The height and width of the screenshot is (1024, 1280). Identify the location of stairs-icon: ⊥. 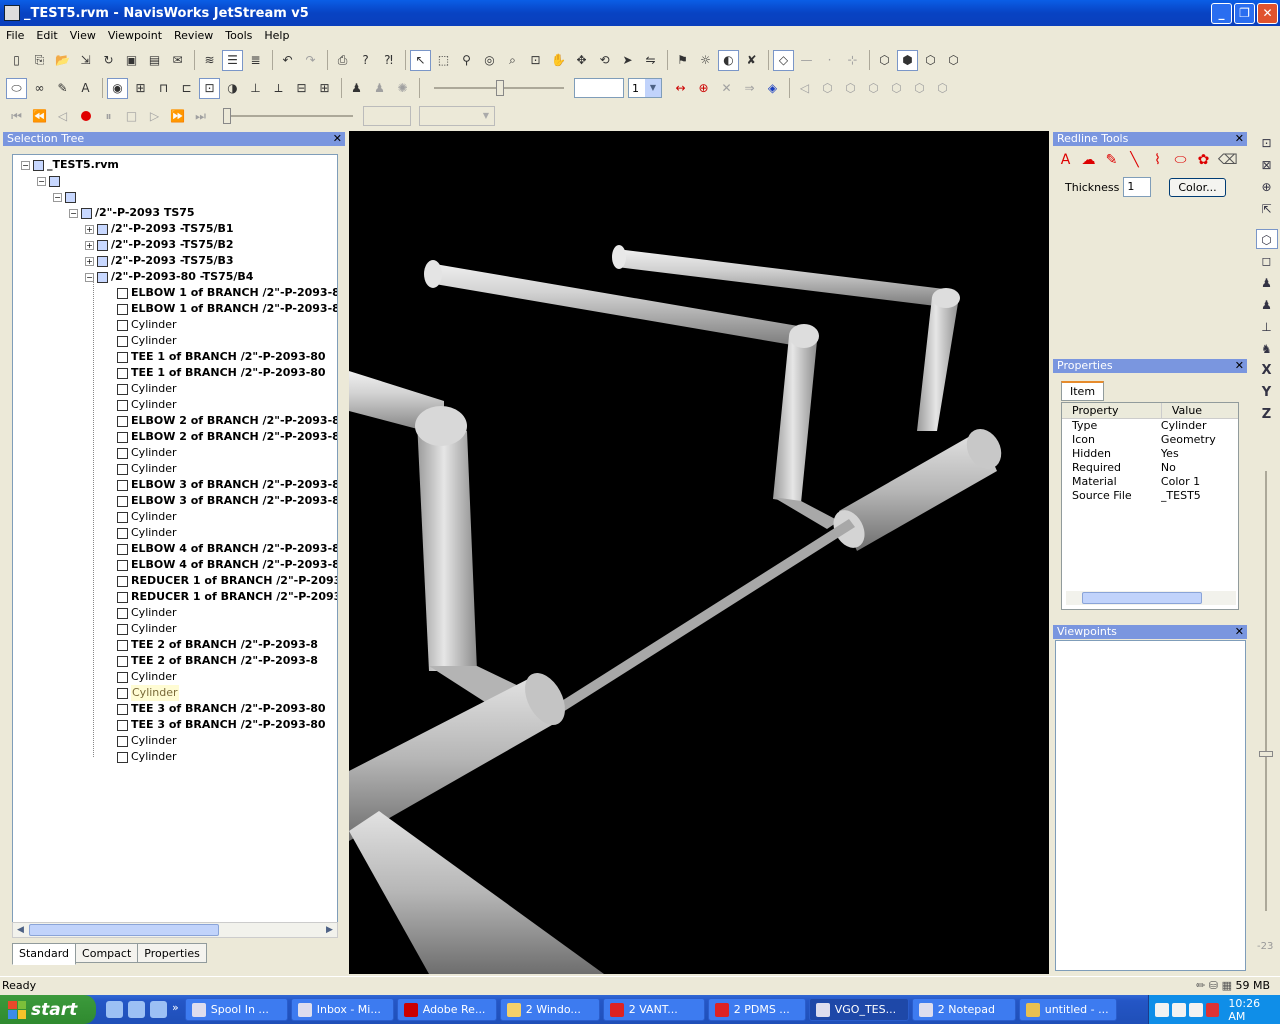
(1267, 327).